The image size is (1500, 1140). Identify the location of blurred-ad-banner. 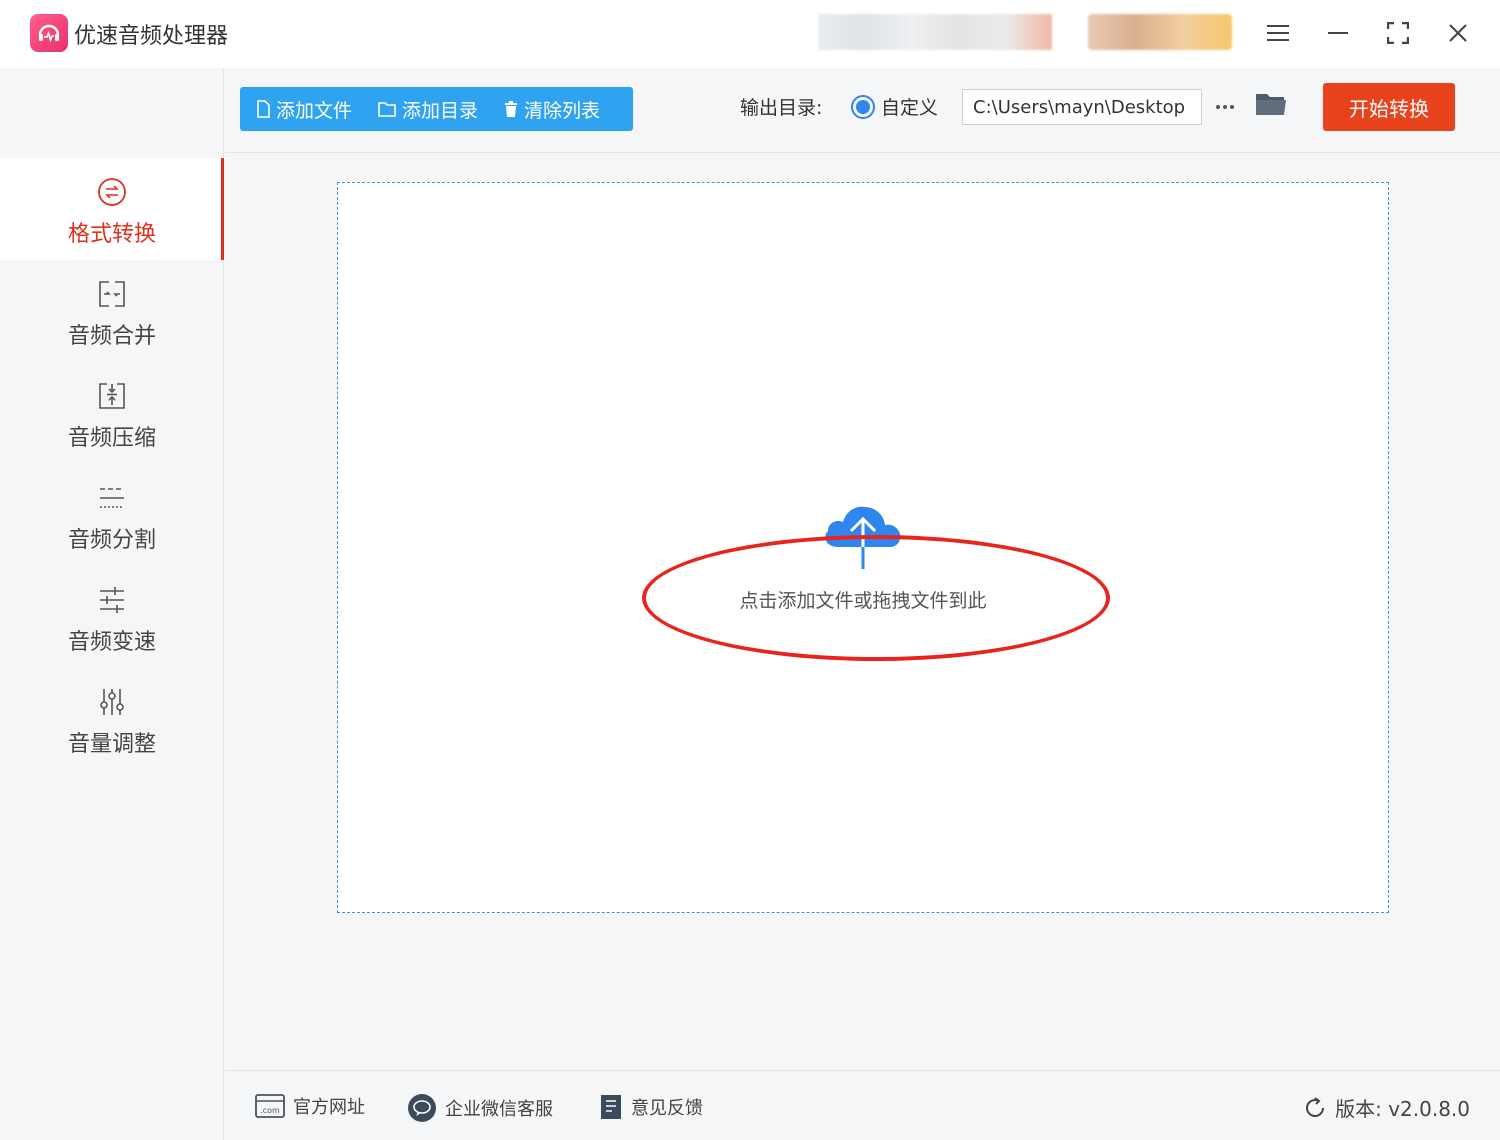
(935, 32).